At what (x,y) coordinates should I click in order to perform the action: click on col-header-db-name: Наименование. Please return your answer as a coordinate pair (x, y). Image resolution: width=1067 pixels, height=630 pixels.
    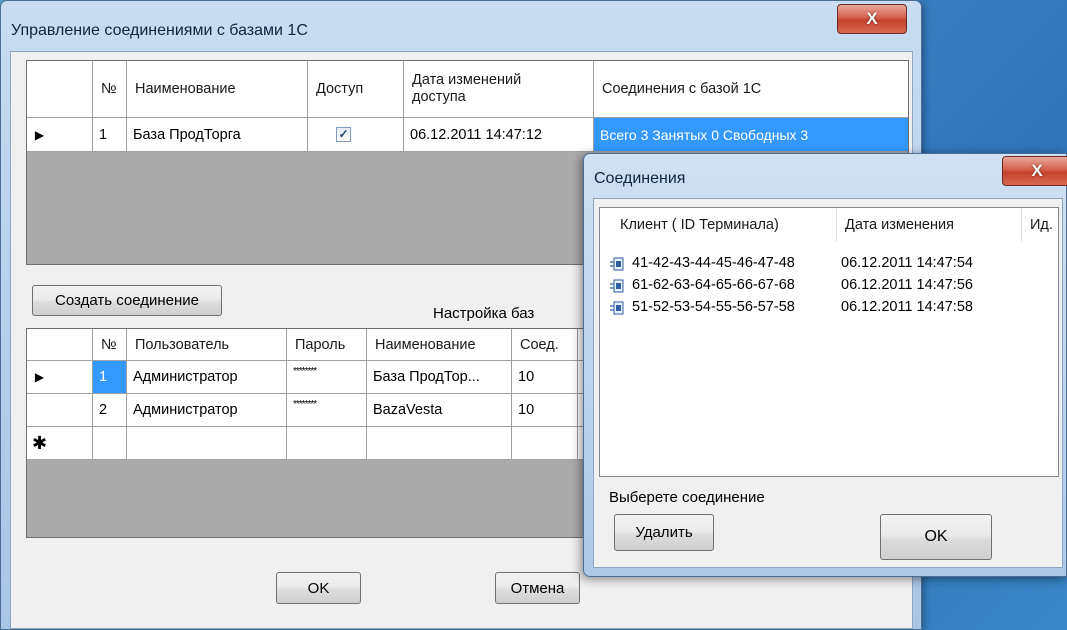
    Looking at the image, I should click on (439, 345).